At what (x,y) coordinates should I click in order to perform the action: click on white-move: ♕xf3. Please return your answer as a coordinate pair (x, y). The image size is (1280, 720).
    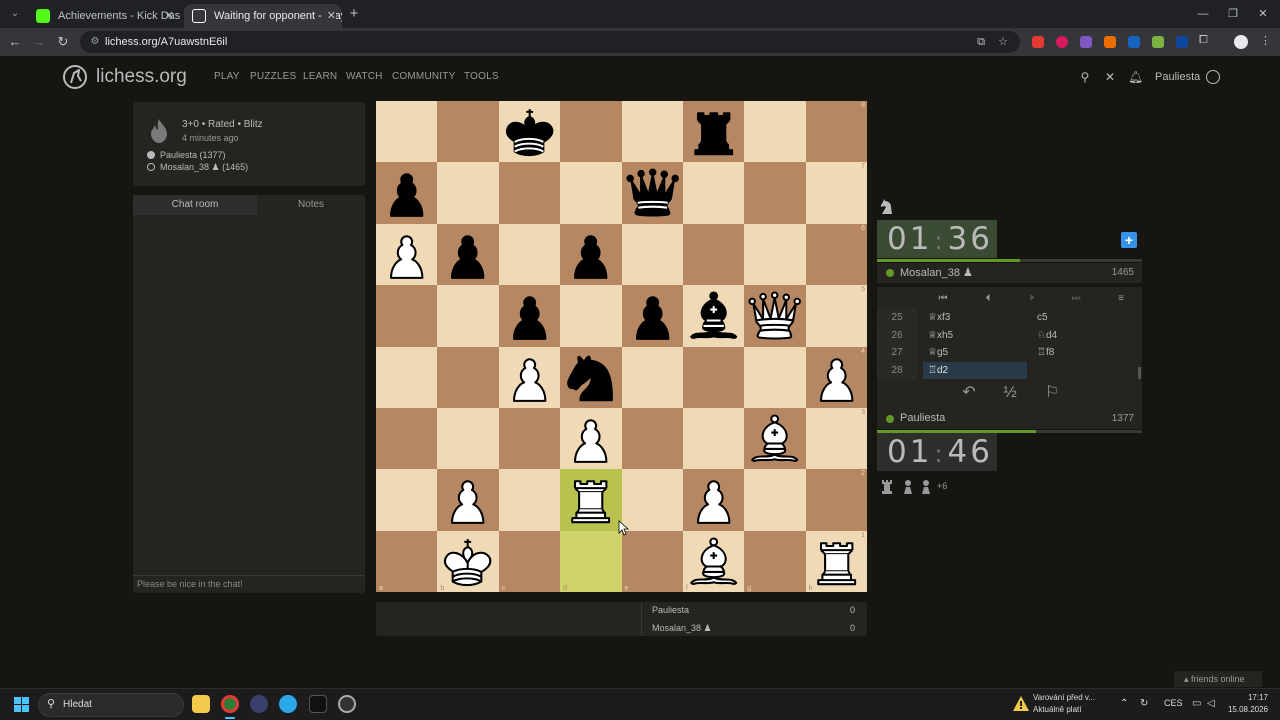
    Looking at the image, I should click on (975, 317).